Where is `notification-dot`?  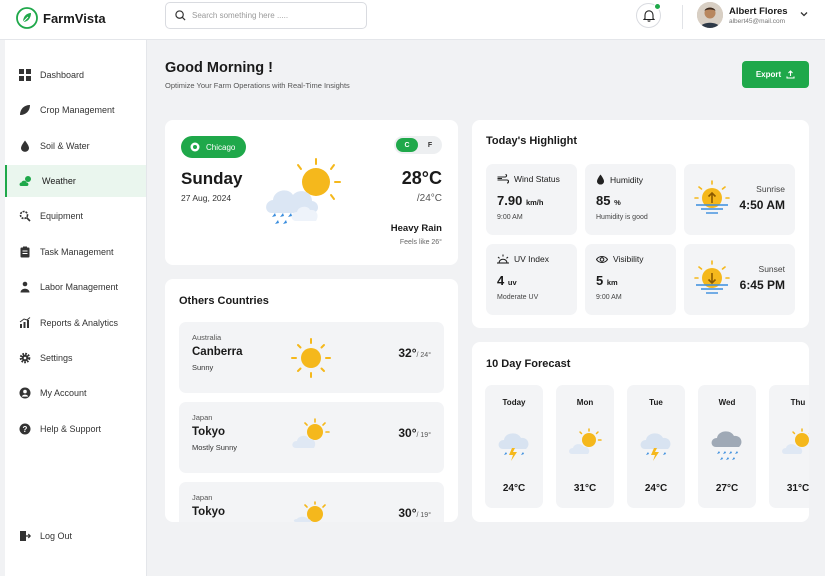 notification-dot is located at coordinates (657, 6).